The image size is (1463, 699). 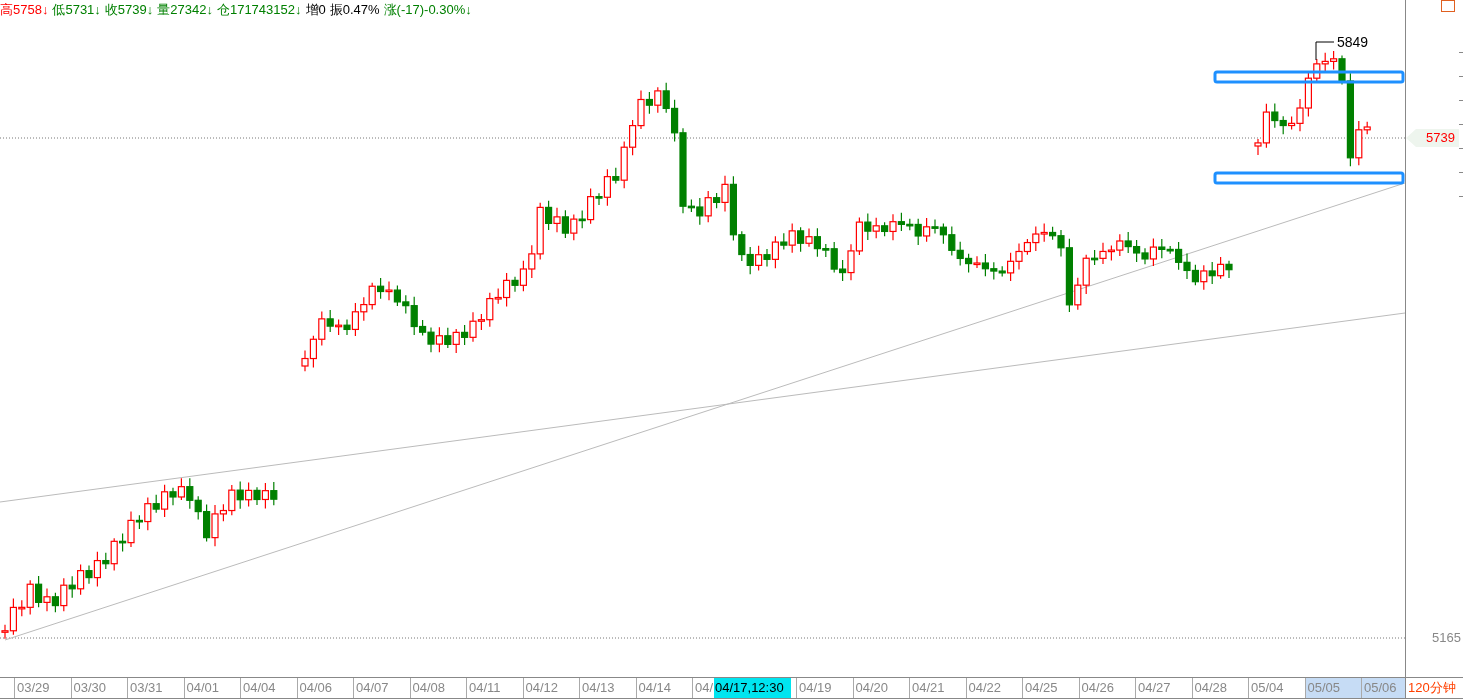 I want to click on quote-field: 仓171743152↓, so click(x=259, y=10).